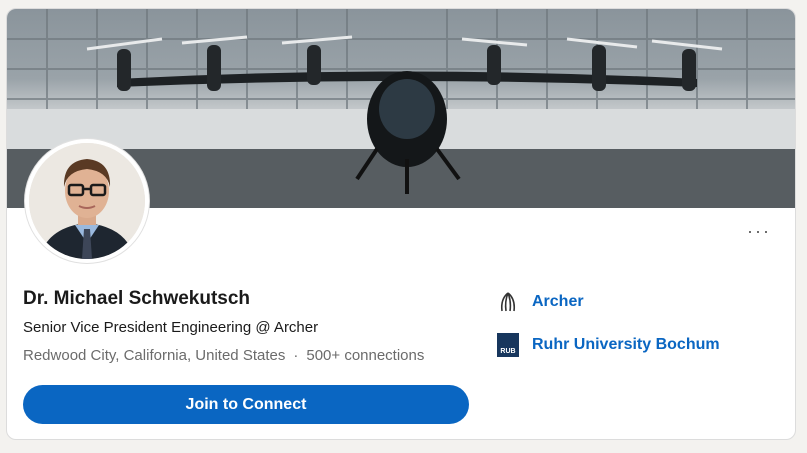 This screenshot has width=807, height=453. What do you see at coordinates (137, 298) in the screenshot?
I see `profile-name: Dr. Michael Schwekutsch` at bounding box center [137, 298].